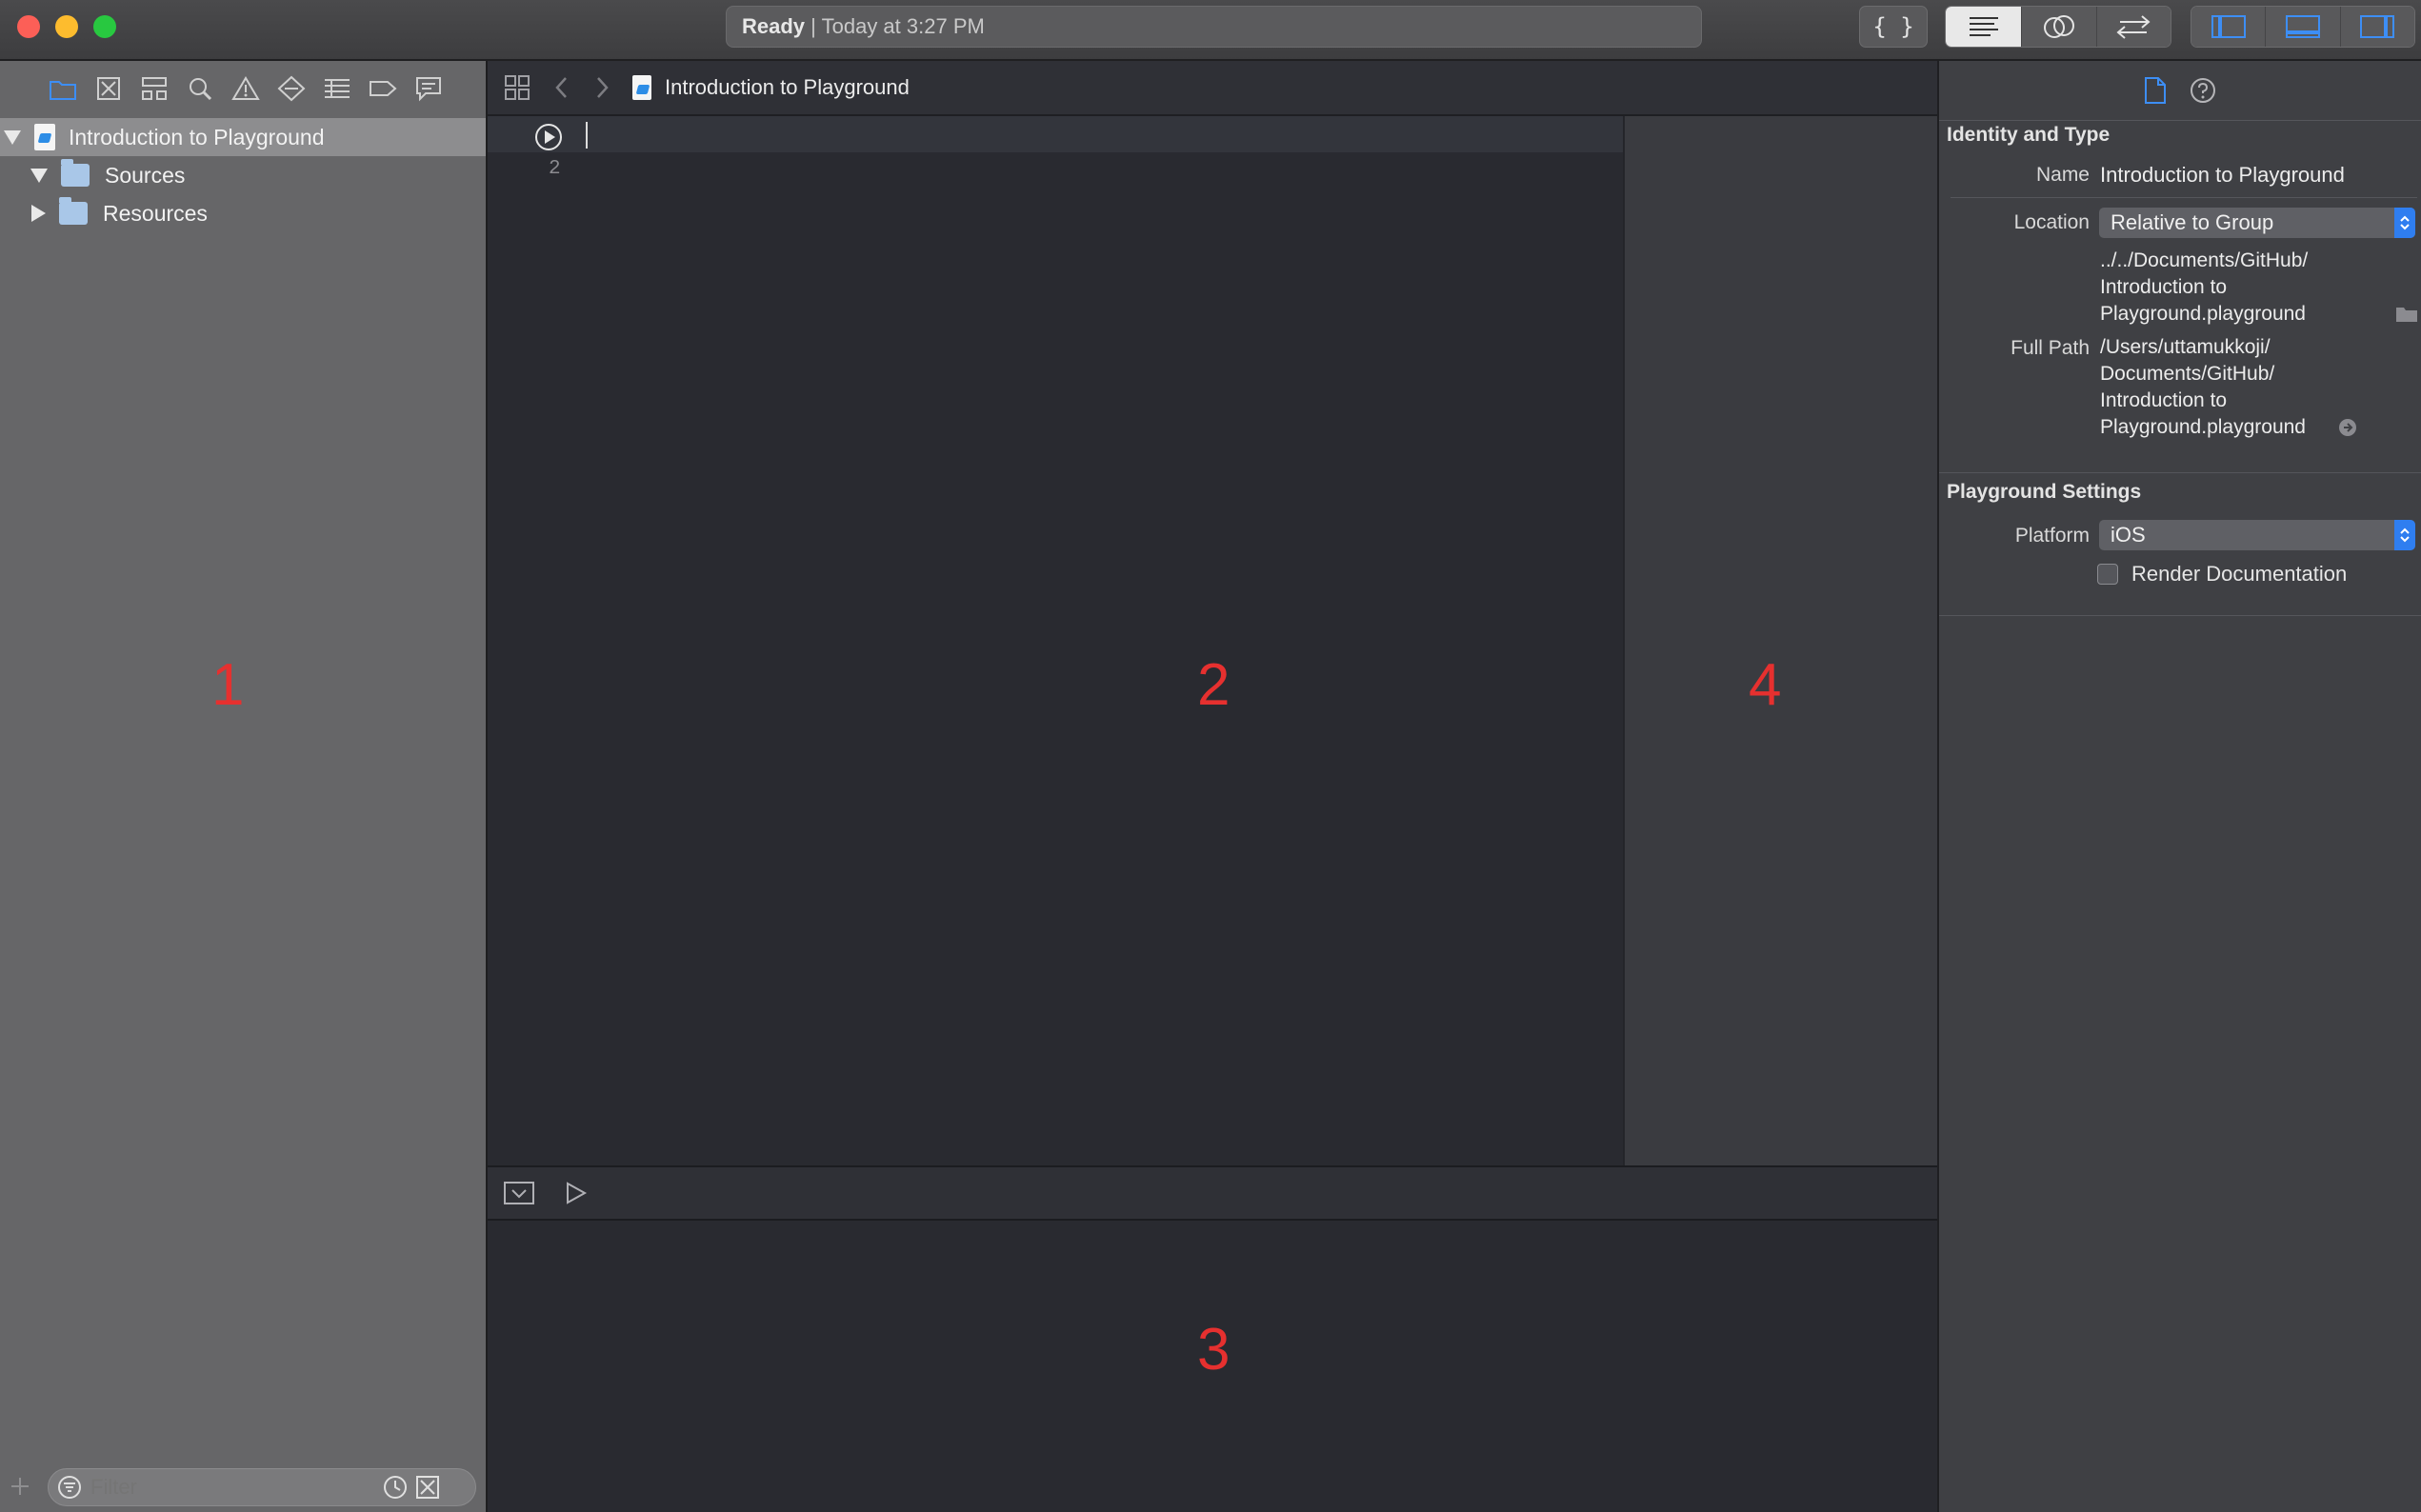 This screenshot has width=2421, height=1512. What do you see at coordinates (2203, 314) in the screenshot?
I see `relative-path-line: Playground.playground` at bounding box center [2203, 314].